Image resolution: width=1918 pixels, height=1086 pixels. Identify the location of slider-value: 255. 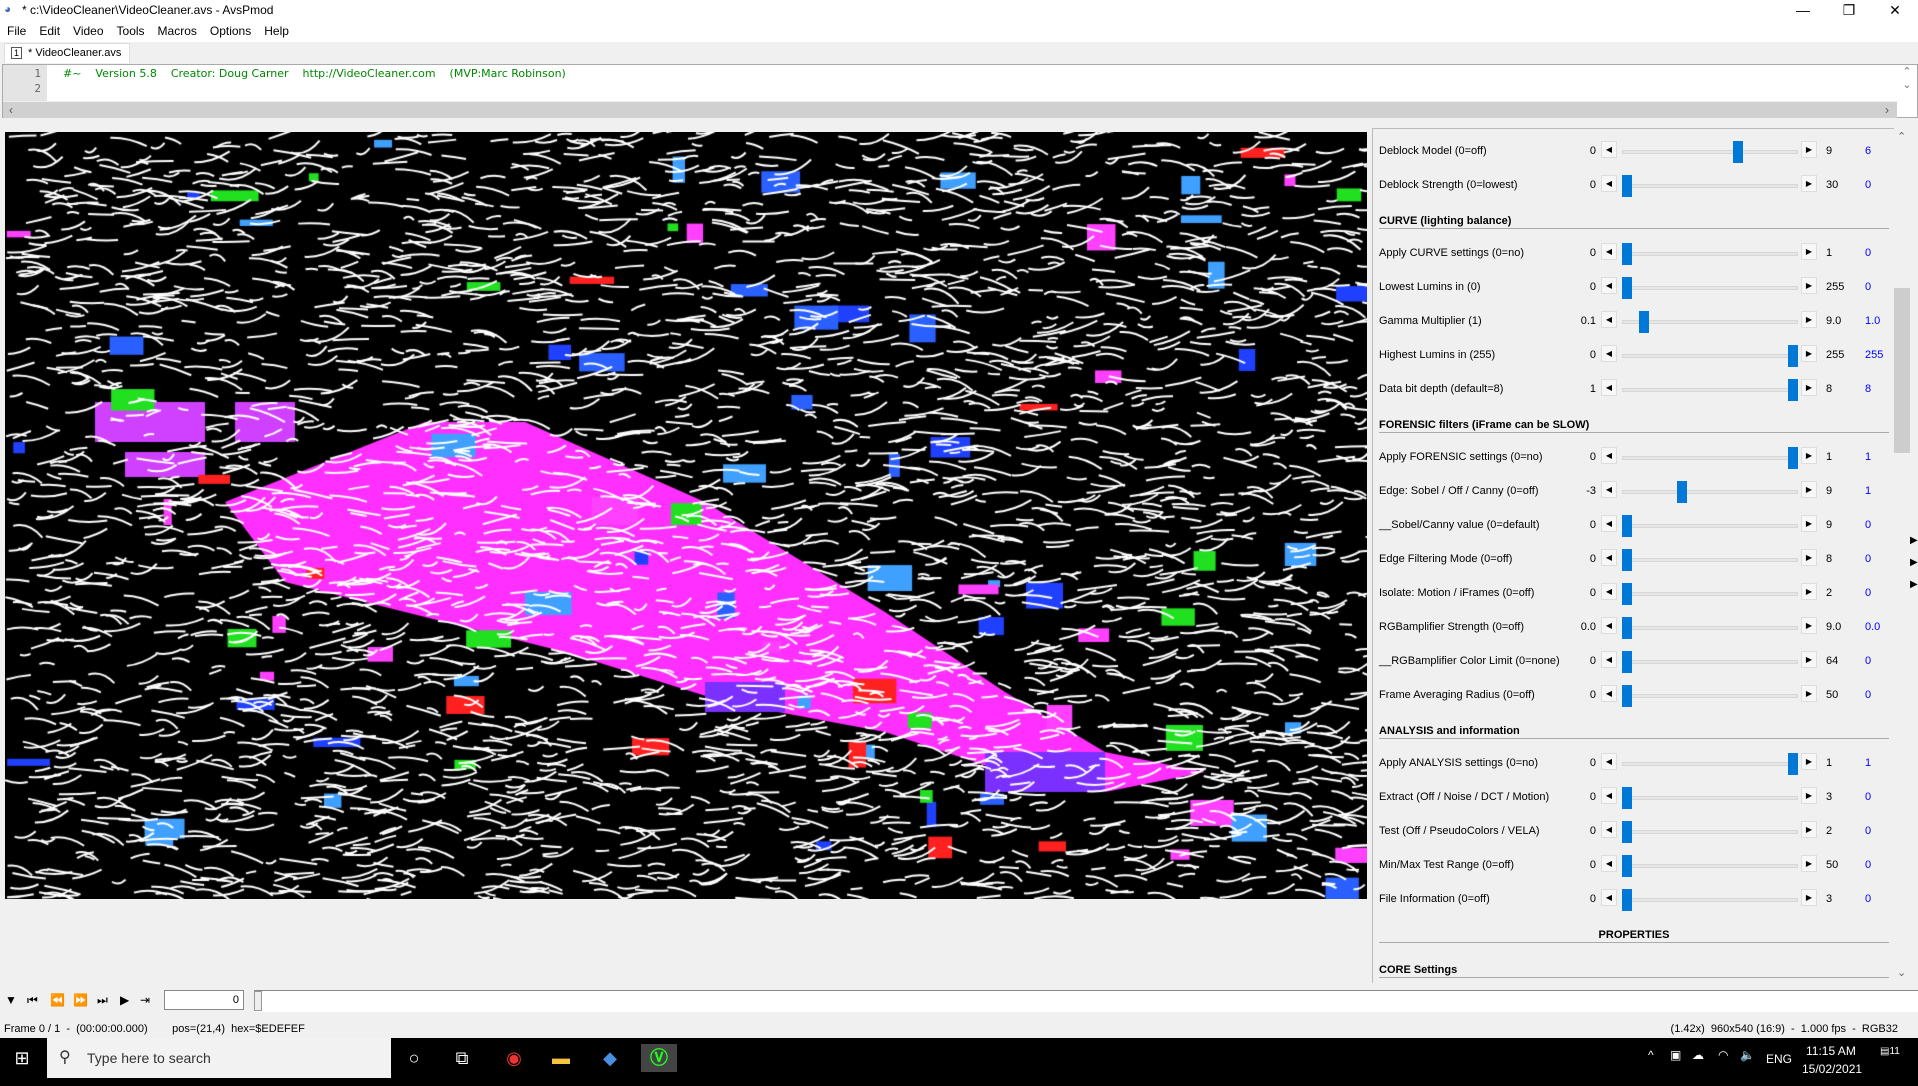
(1874, 355).